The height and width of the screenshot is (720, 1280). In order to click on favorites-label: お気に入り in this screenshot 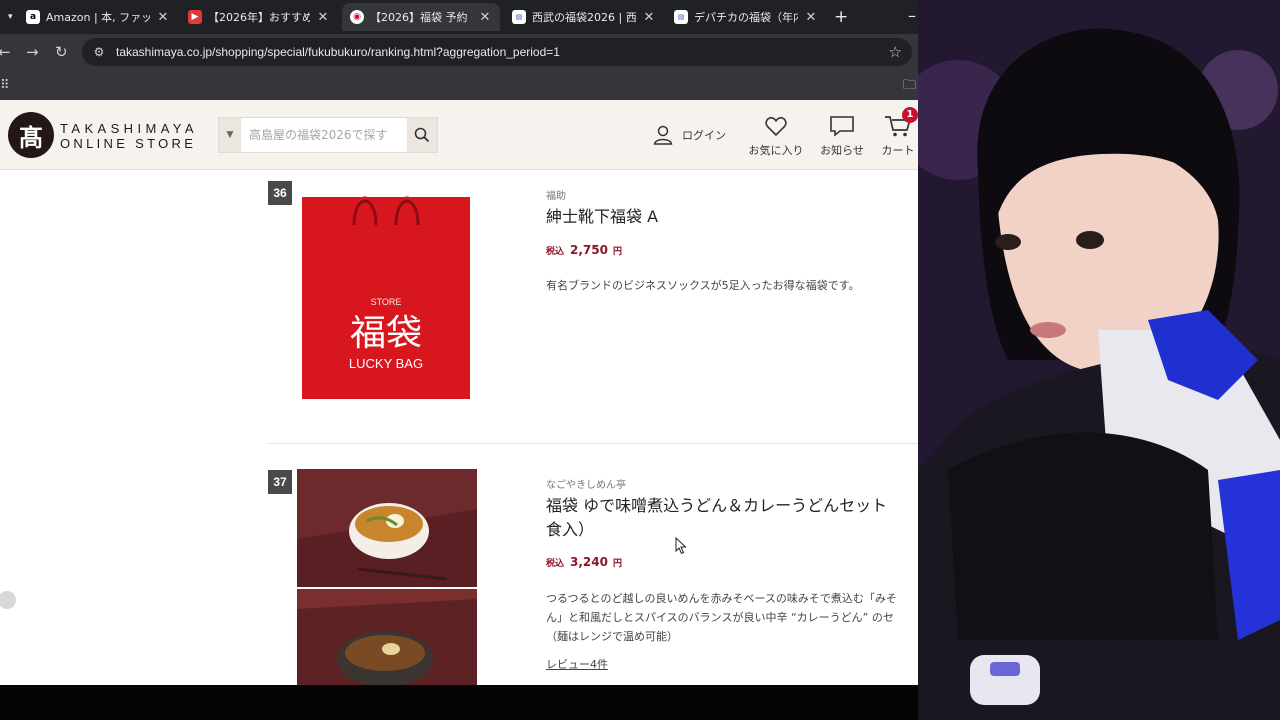, I will do `click(776, 150)`.